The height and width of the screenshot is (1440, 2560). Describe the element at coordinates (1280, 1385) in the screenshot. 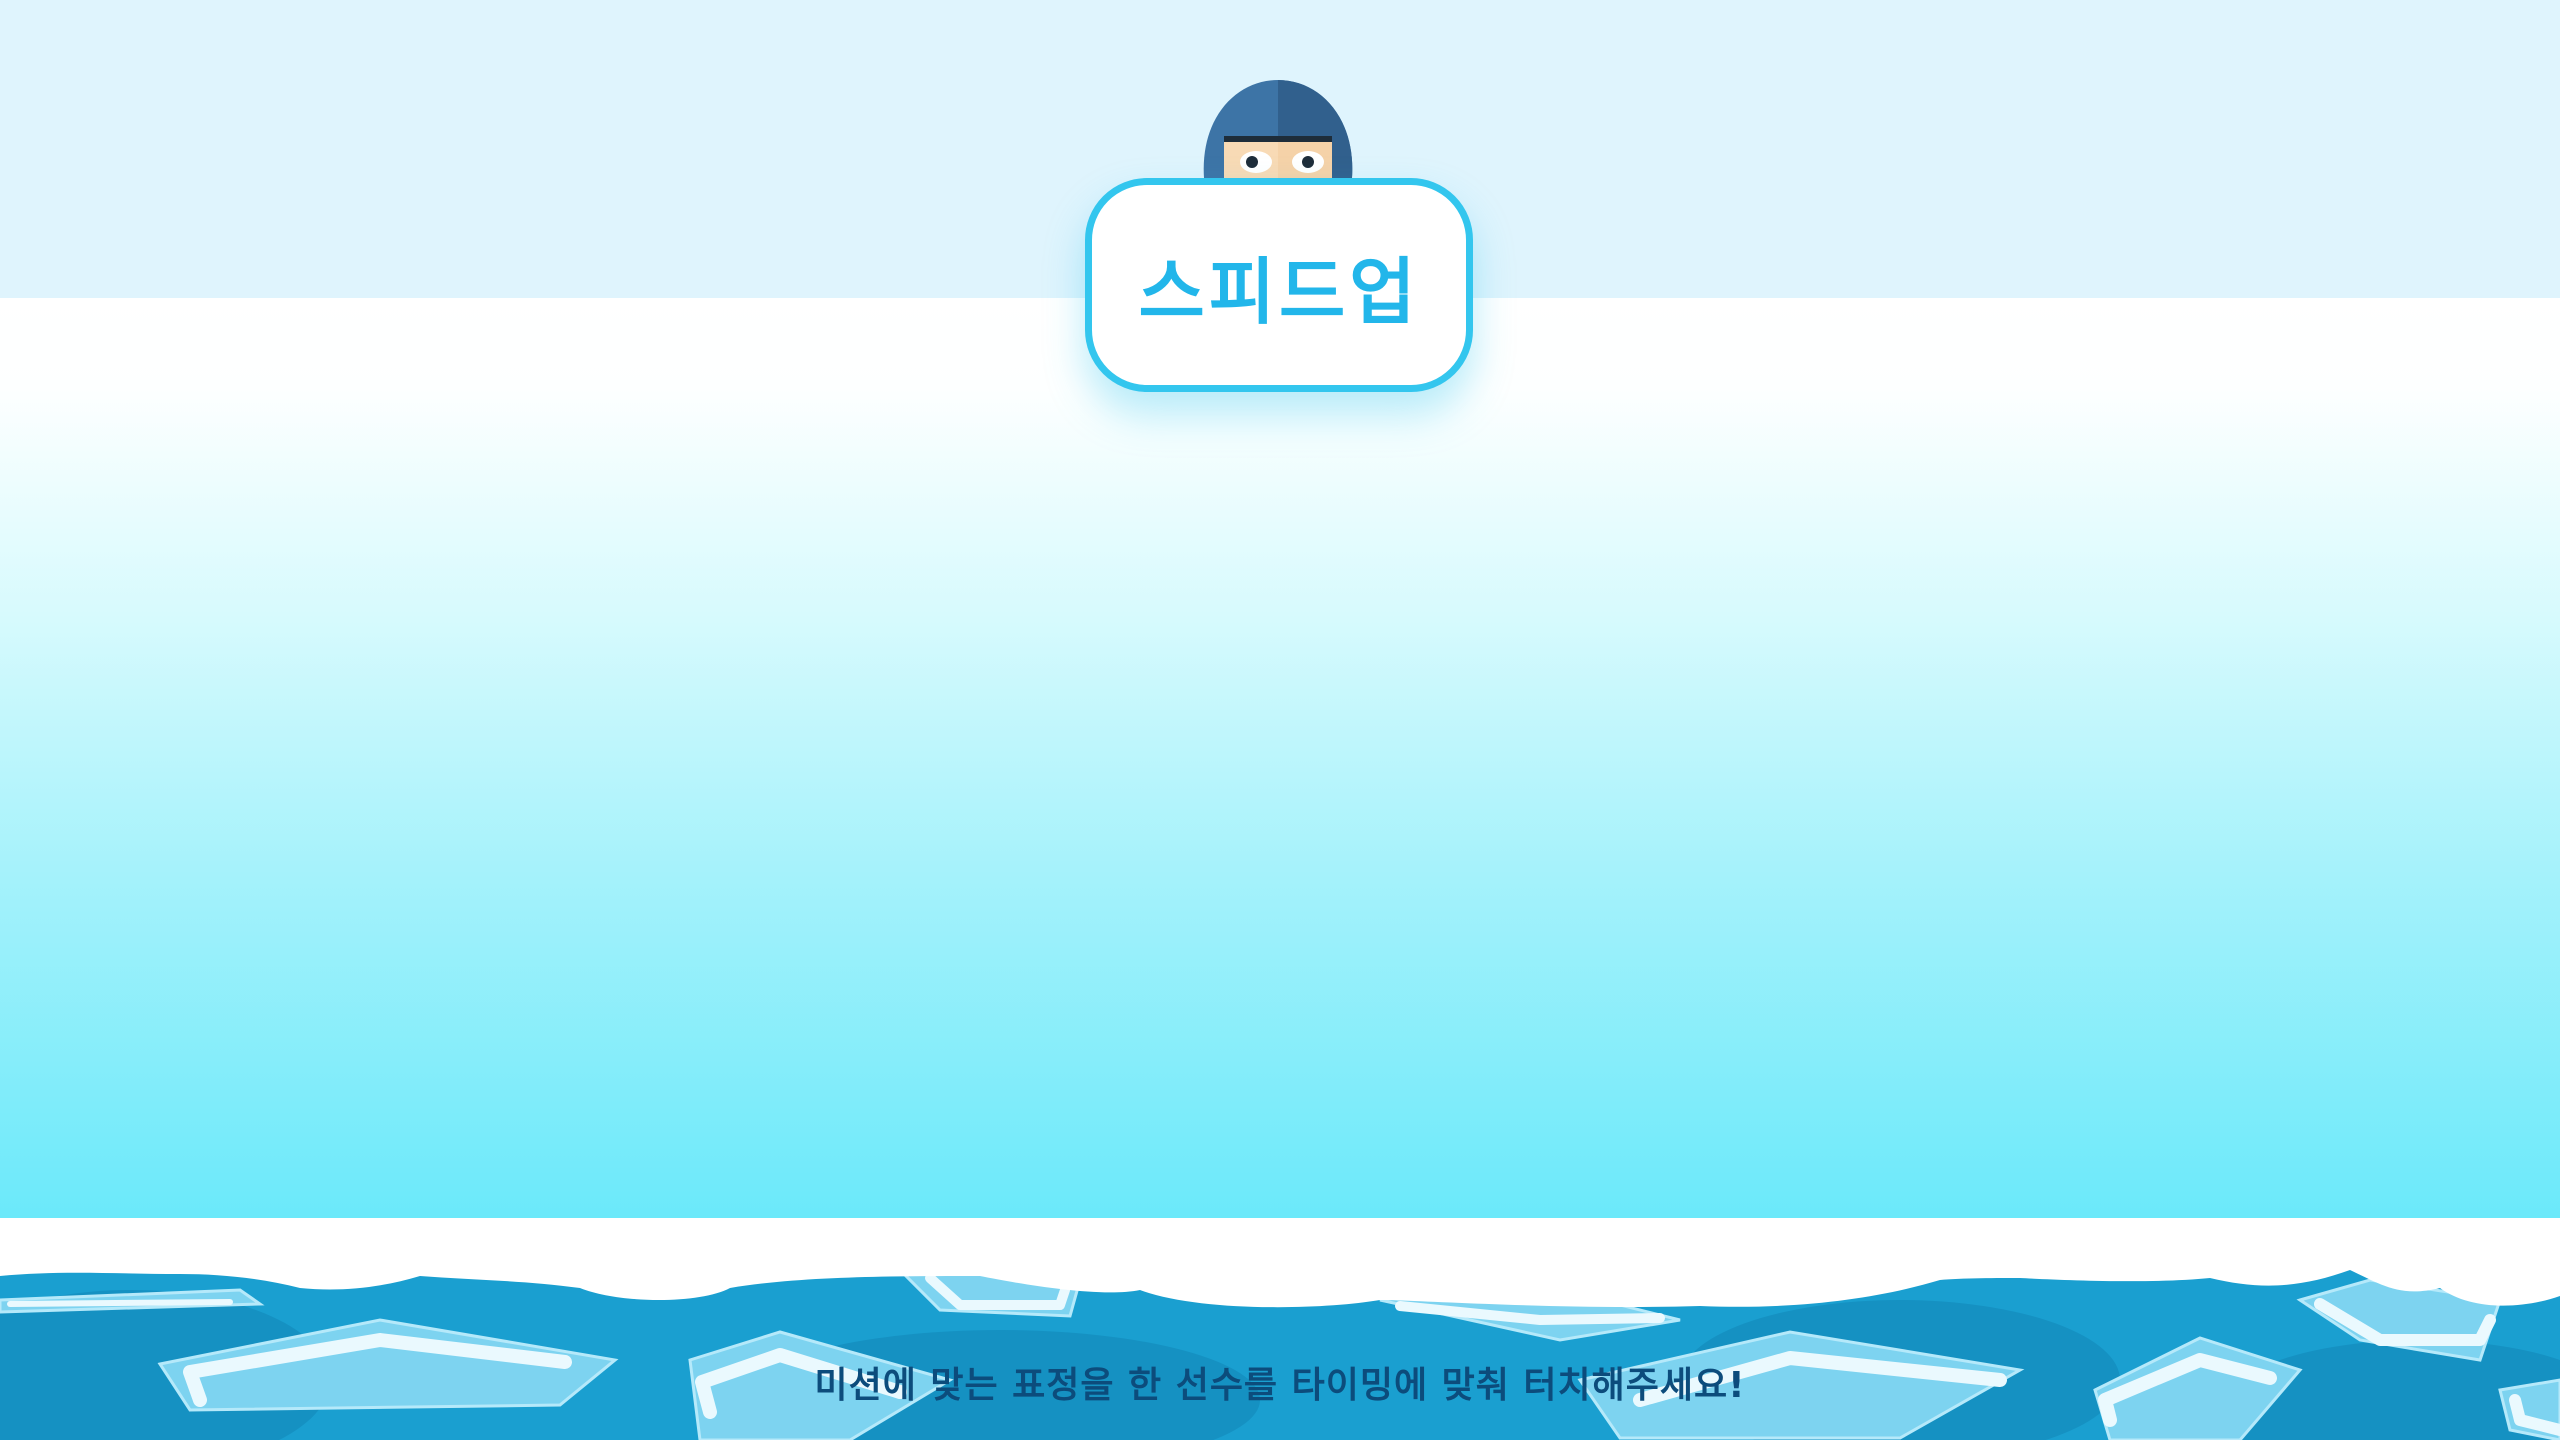

I see `instruction-text: 미션에 맞는 표정을 한 선수를 타이밍에 맞춰 터치해주세요!` at that location.